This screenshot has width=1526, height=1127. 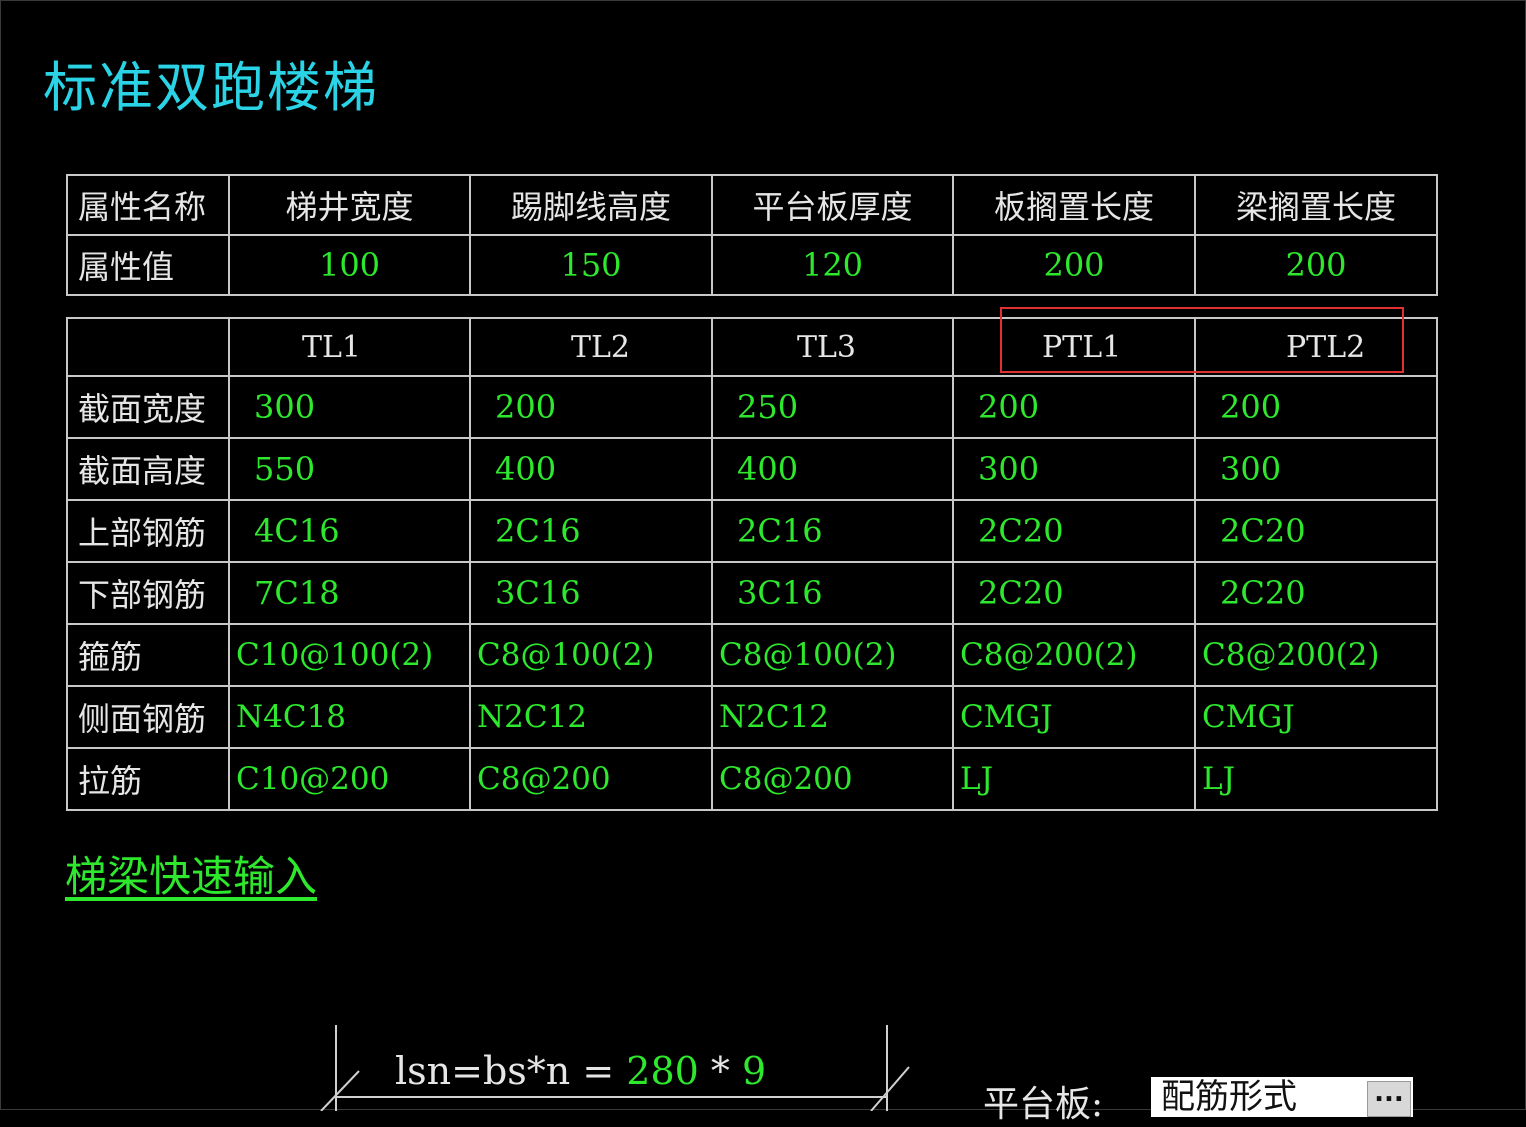 What do you see at coordinates (1074, 205) in the screenshot?
I see `column-header-slab-bearing-length: 板搁置长度` at bounding box center [1074, 205].